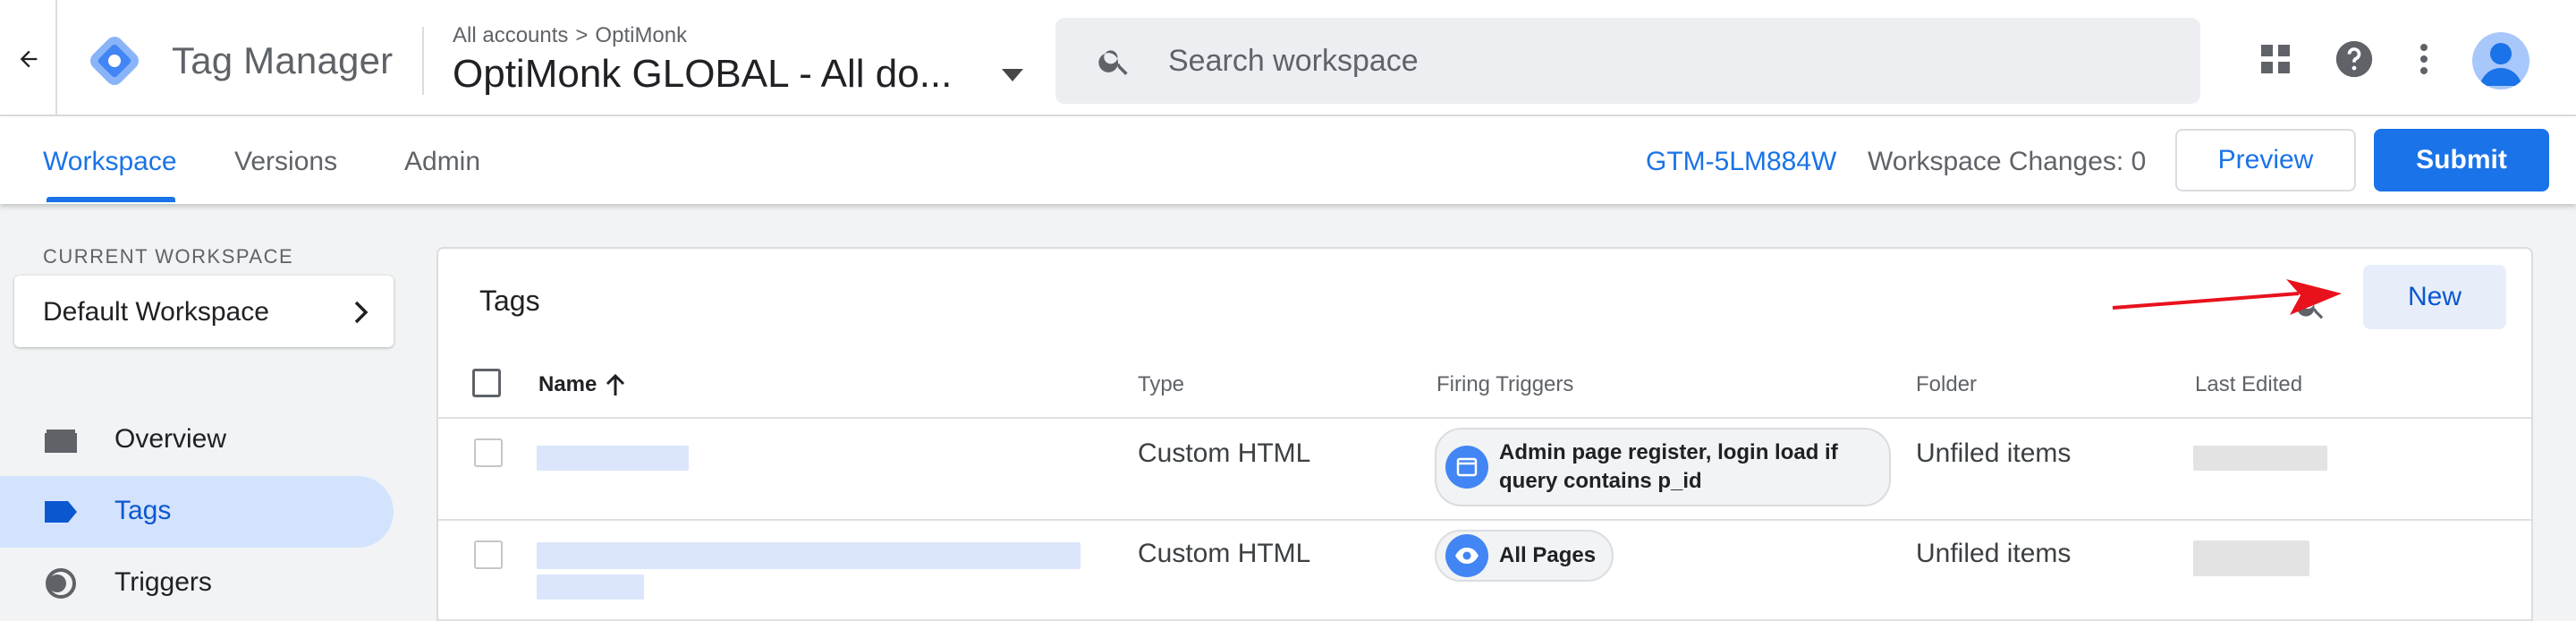  Describe the element at coordinates (1946, 385) in the screenshot. I see `column-header-folder: Folder` at that location.